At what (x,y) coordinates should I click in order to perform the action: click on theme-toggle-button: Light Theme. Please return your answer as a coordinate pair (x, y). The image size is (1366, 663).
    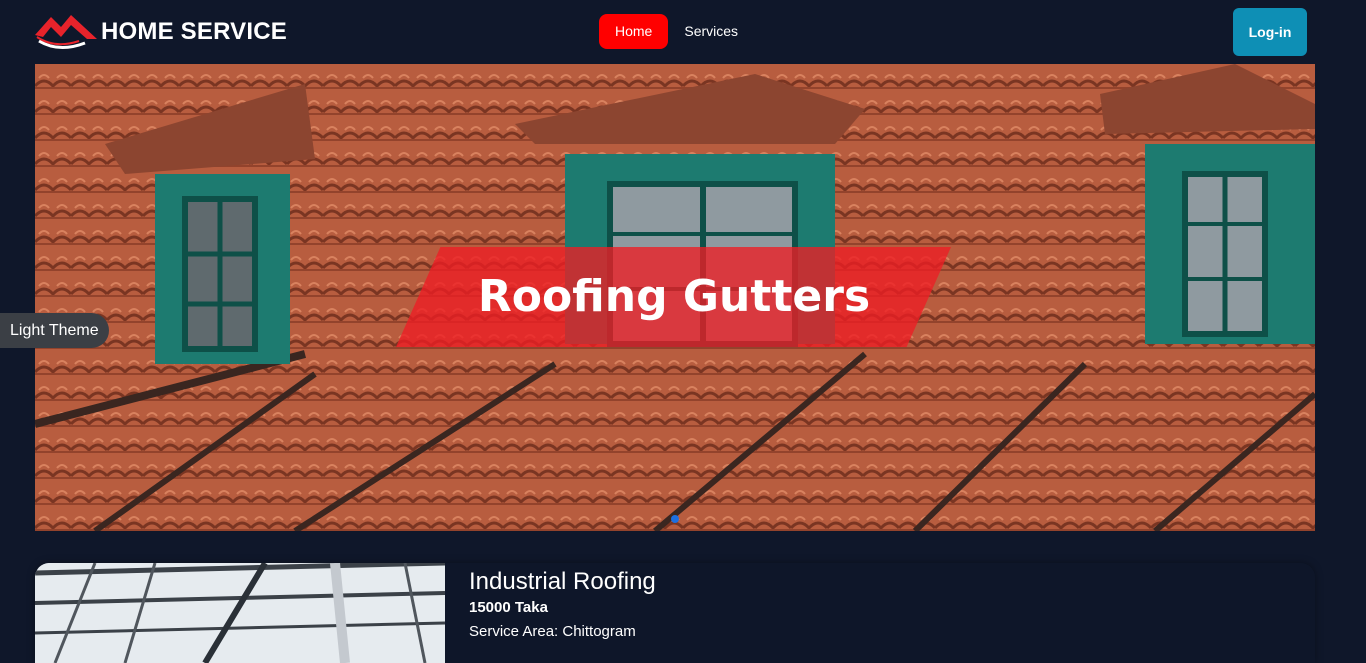
    Looking at the image, I should click on (54, 330).